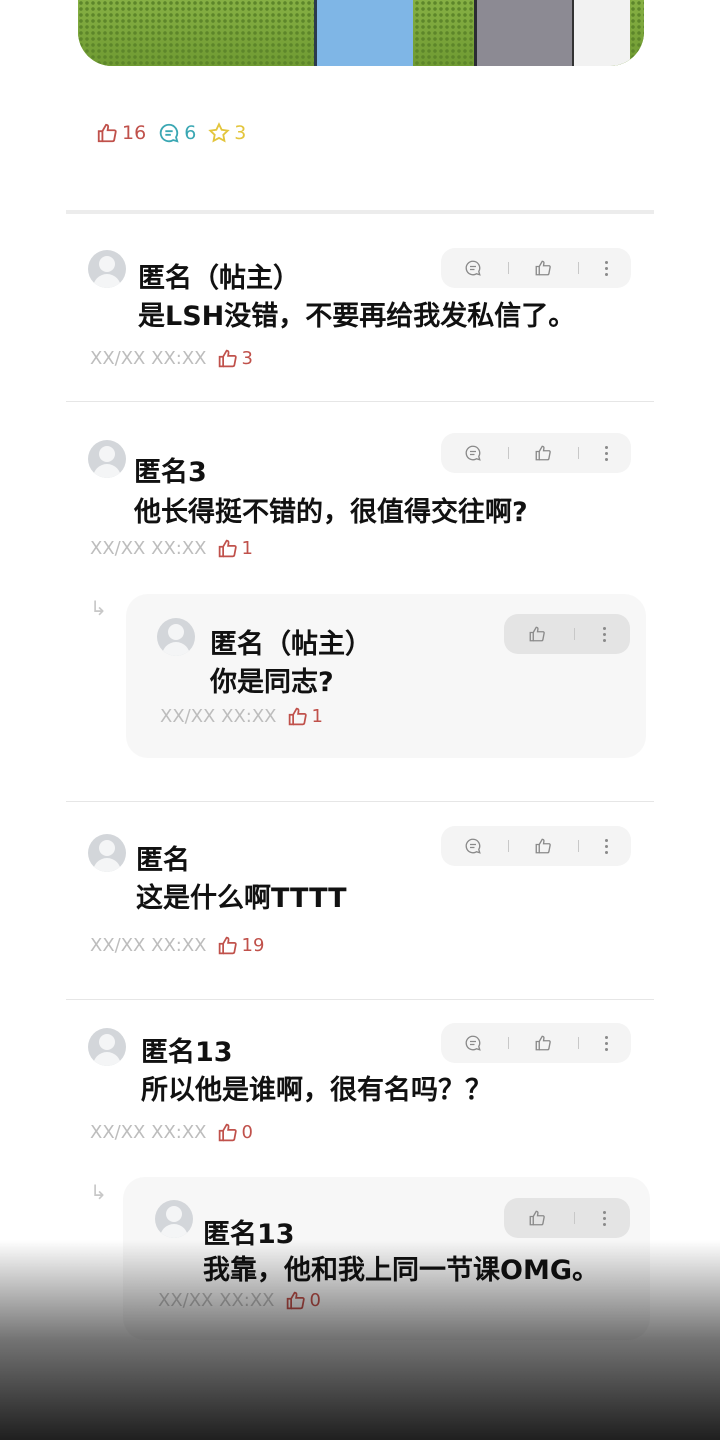 The width and height of the screenshot is (720, 1440). What do you see at coordinates (360, 212) in the screenshot?
I see `section-divider` at bounding box center [360, 212].